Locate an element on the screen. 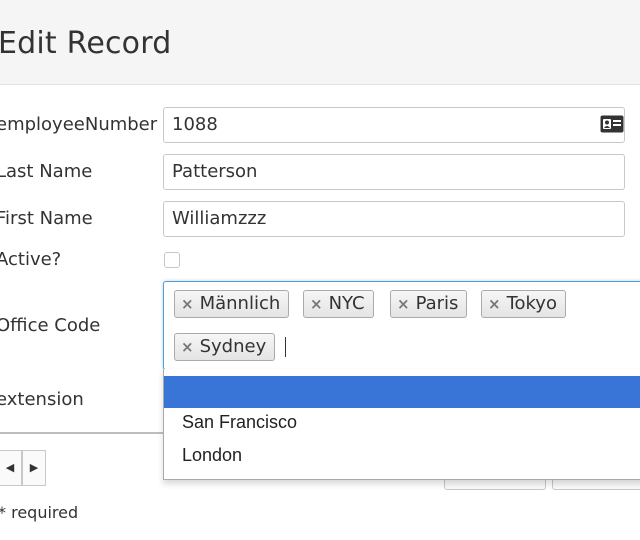  tag-tokyo: × Tokyo is located at coordinates (523, 304).